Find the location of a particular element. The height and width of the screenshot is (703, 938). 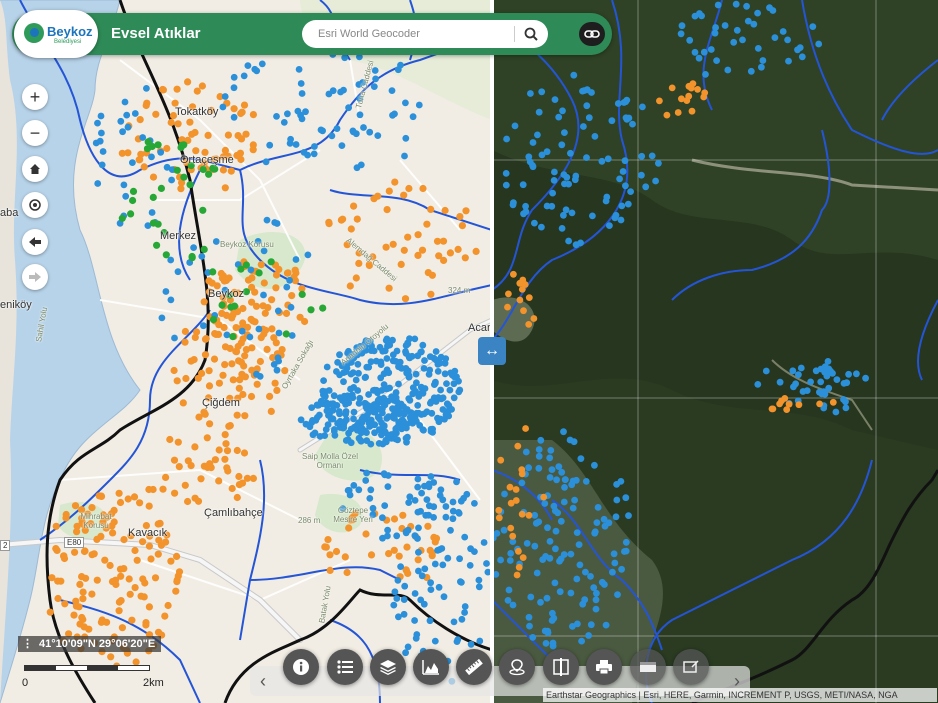

directions-button is located at coordinates (517, 667).